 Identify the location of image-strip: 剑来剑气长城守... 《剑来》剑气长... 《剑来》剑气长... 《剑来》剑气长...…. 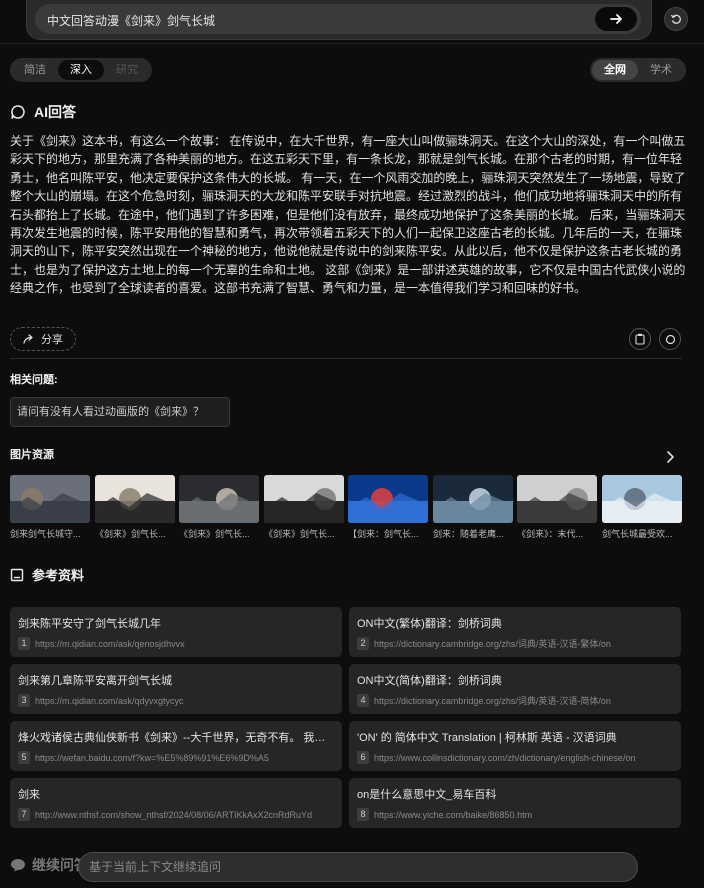
(346, 508).